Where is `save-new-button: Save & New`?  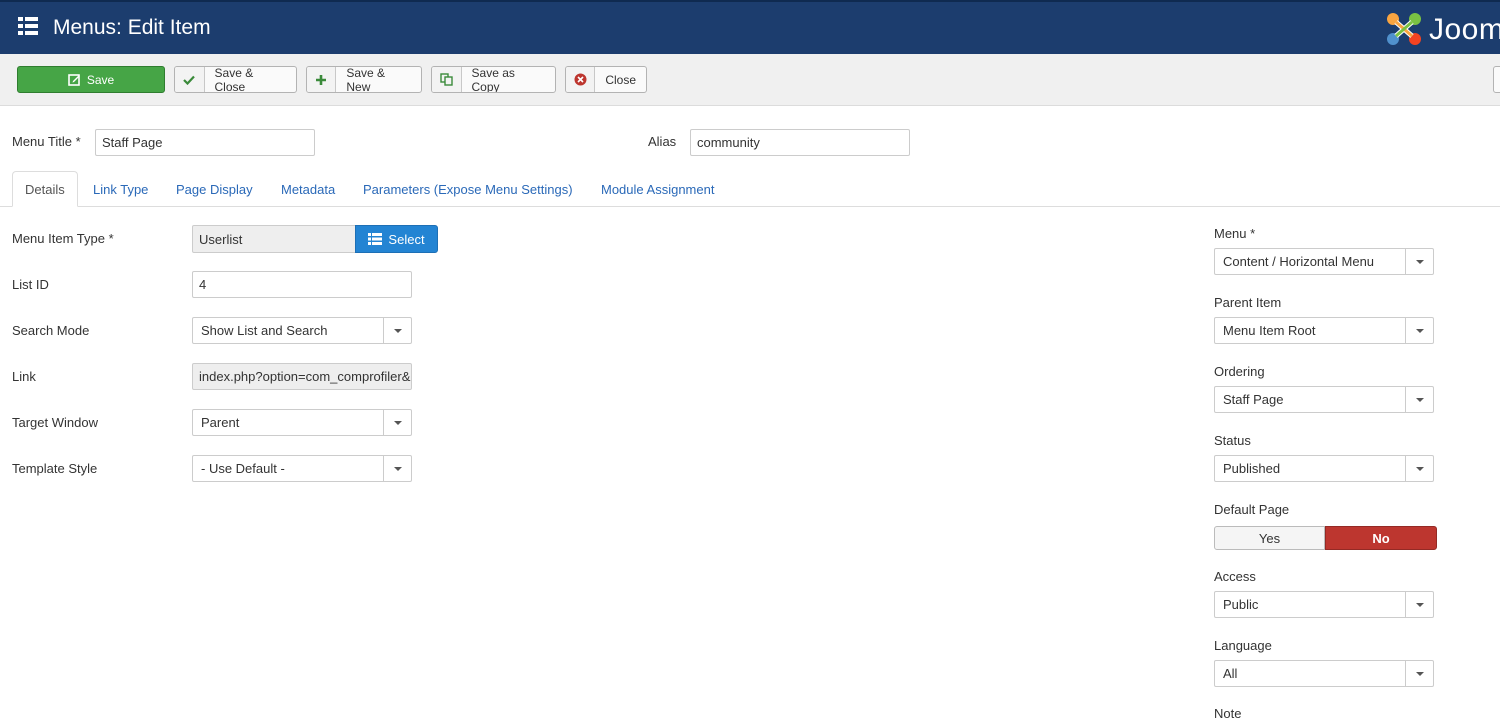 save-new-button: Save & New is located at coordinates (364, 79).